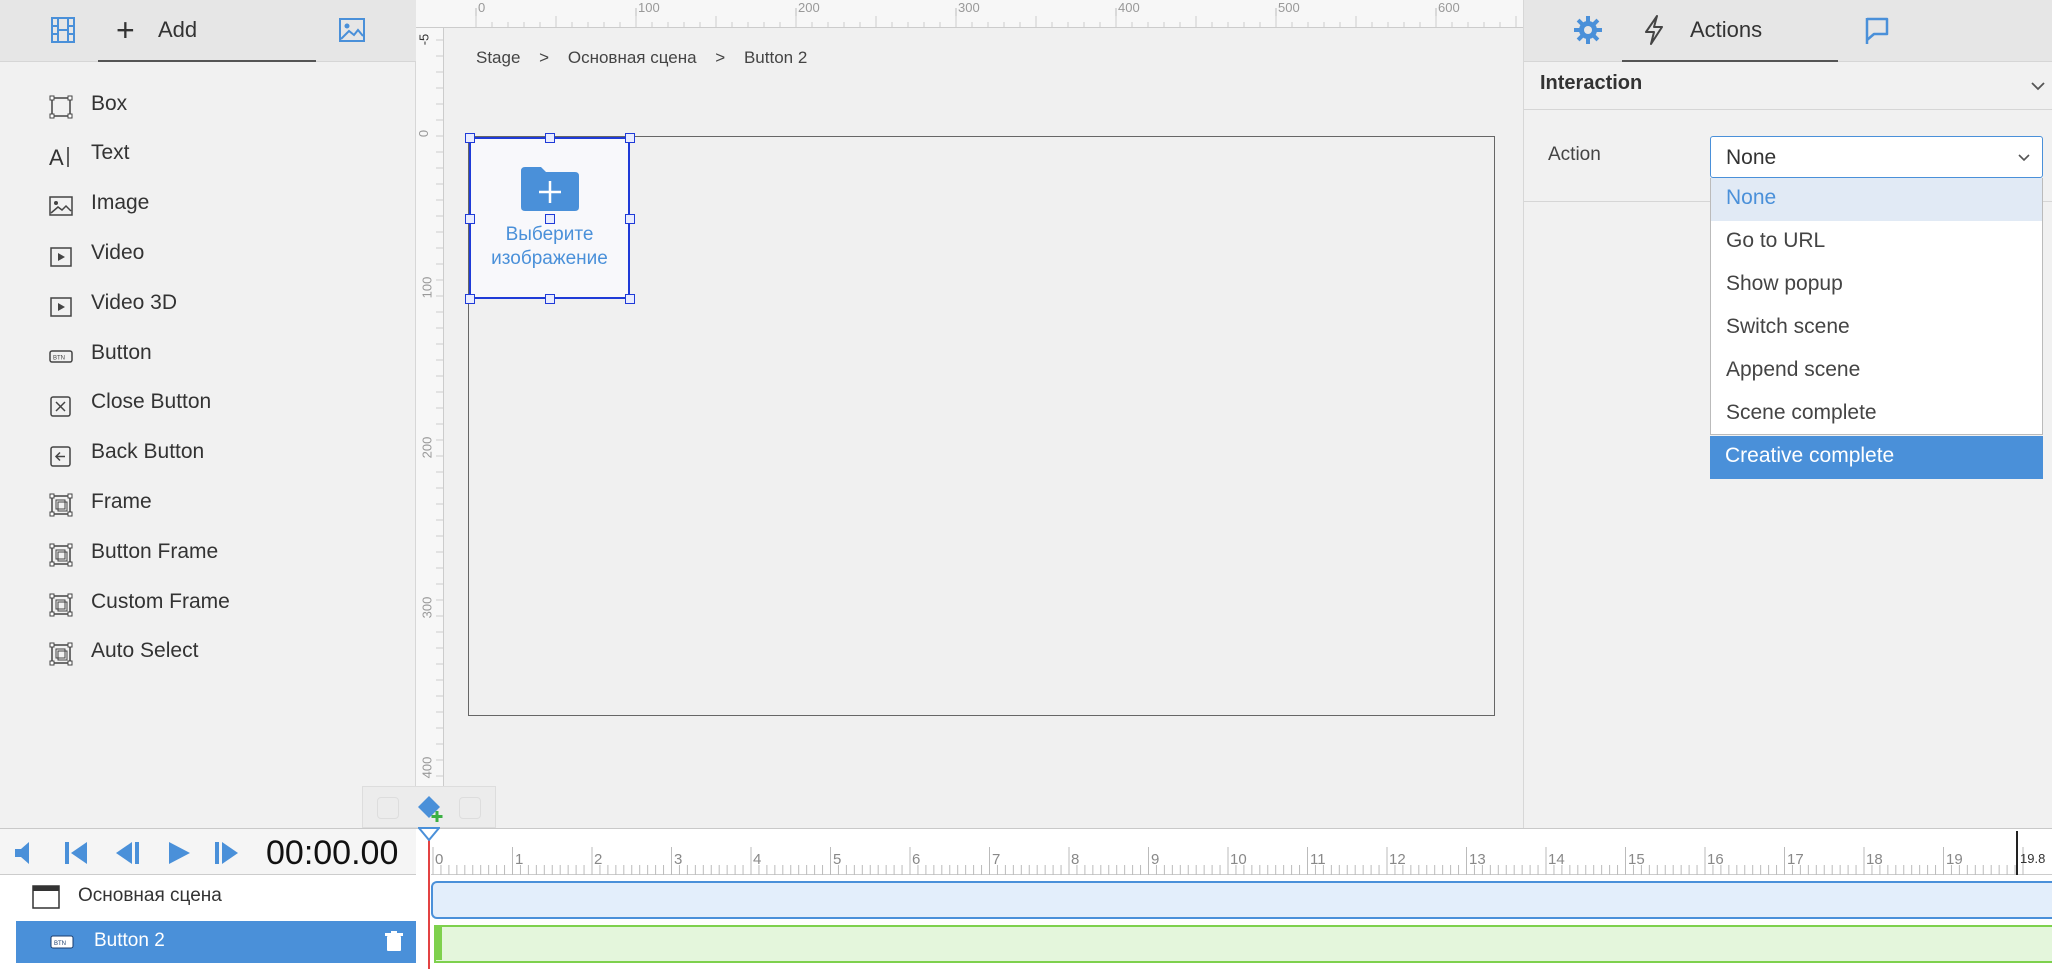  Describe the element at coordinates (1243, 944) in the screenshot. I see `timeline-track-button` at that location.